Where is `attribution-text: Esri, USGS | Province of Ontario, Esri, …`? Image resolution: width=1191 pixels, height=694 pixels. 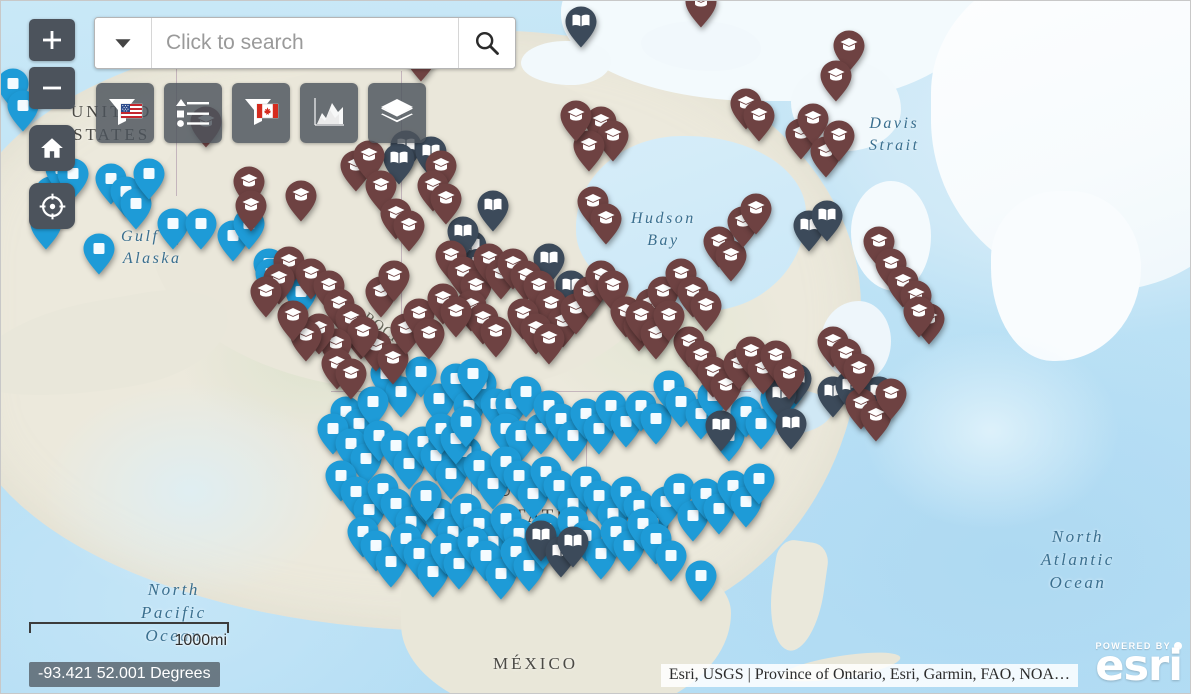 attribution-text: Esri, USGS | Province of Ontario, Esri, … is located at coordinates (869, 675).